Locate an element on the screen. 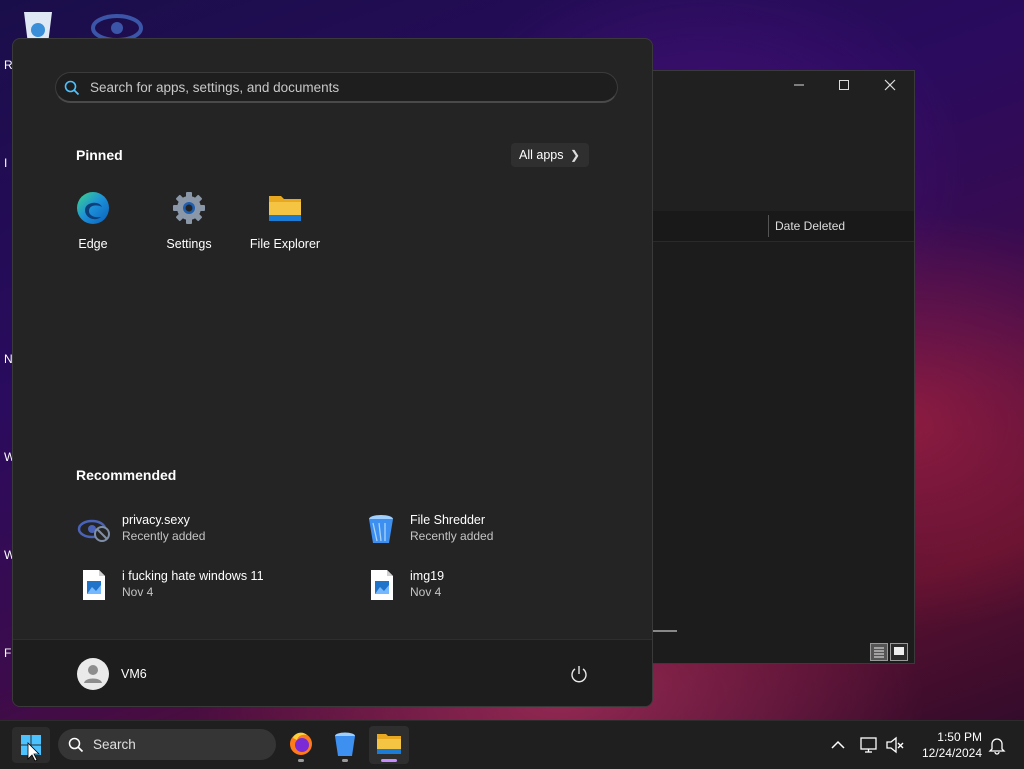 The height and width of the screenshot is (769, 1024). start-footer: VM6 is located at coordinates (332, 672).